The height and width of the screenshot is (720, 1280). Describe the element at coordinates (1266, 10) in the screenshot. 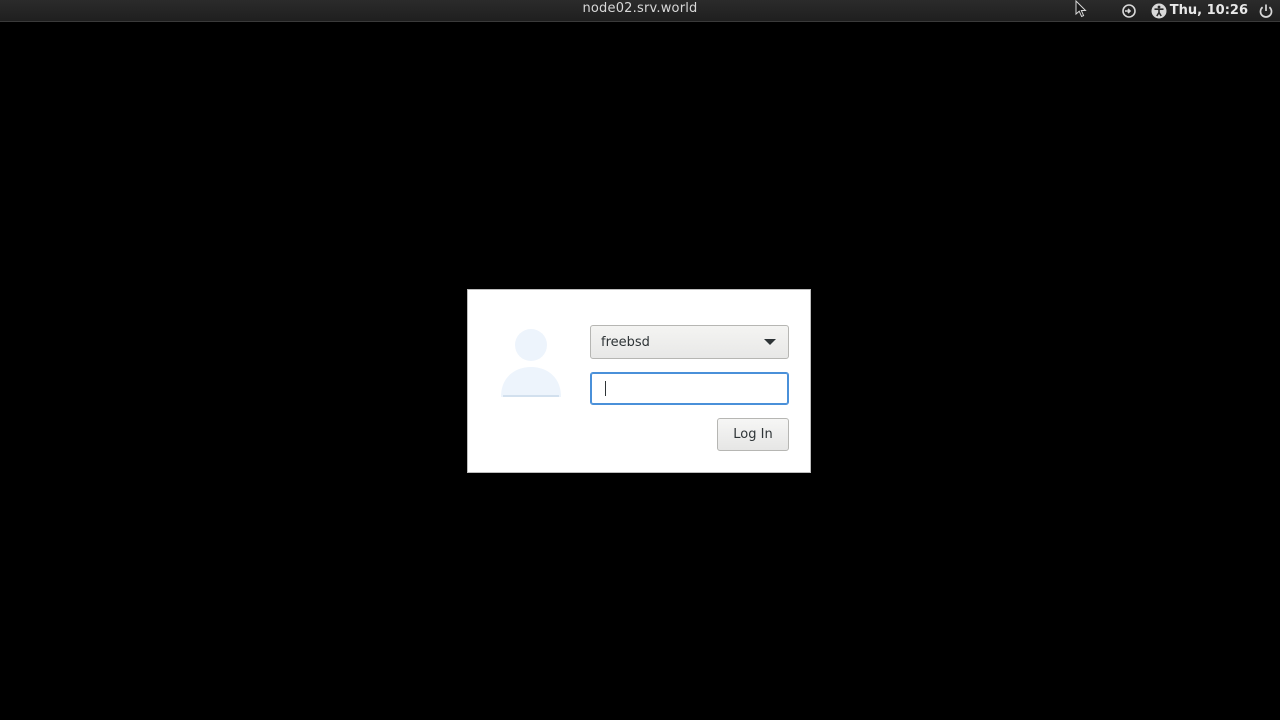

I see `power-icon` at that location.